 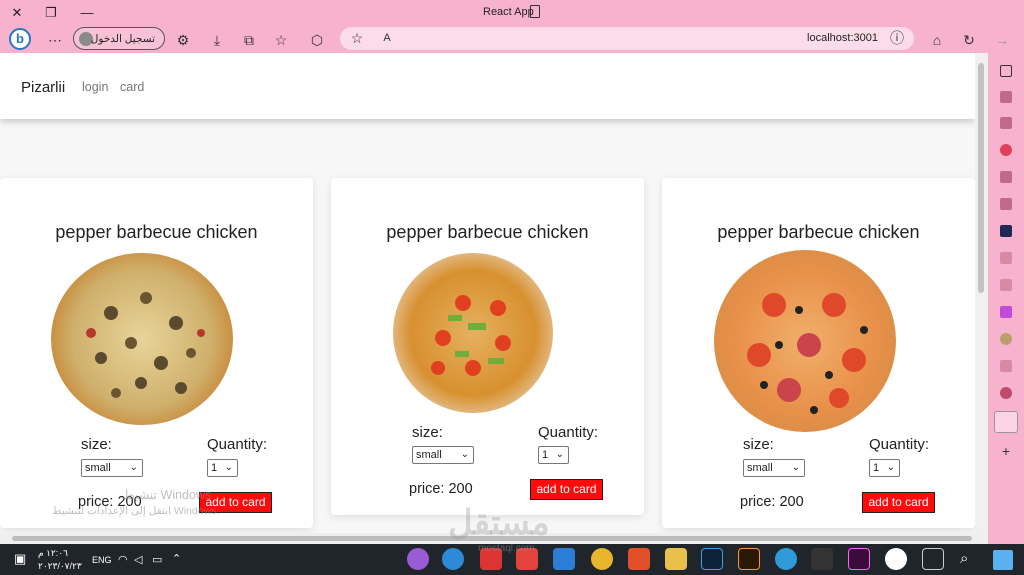 I want to click on vscode-icon, so click(x=564, y=559).